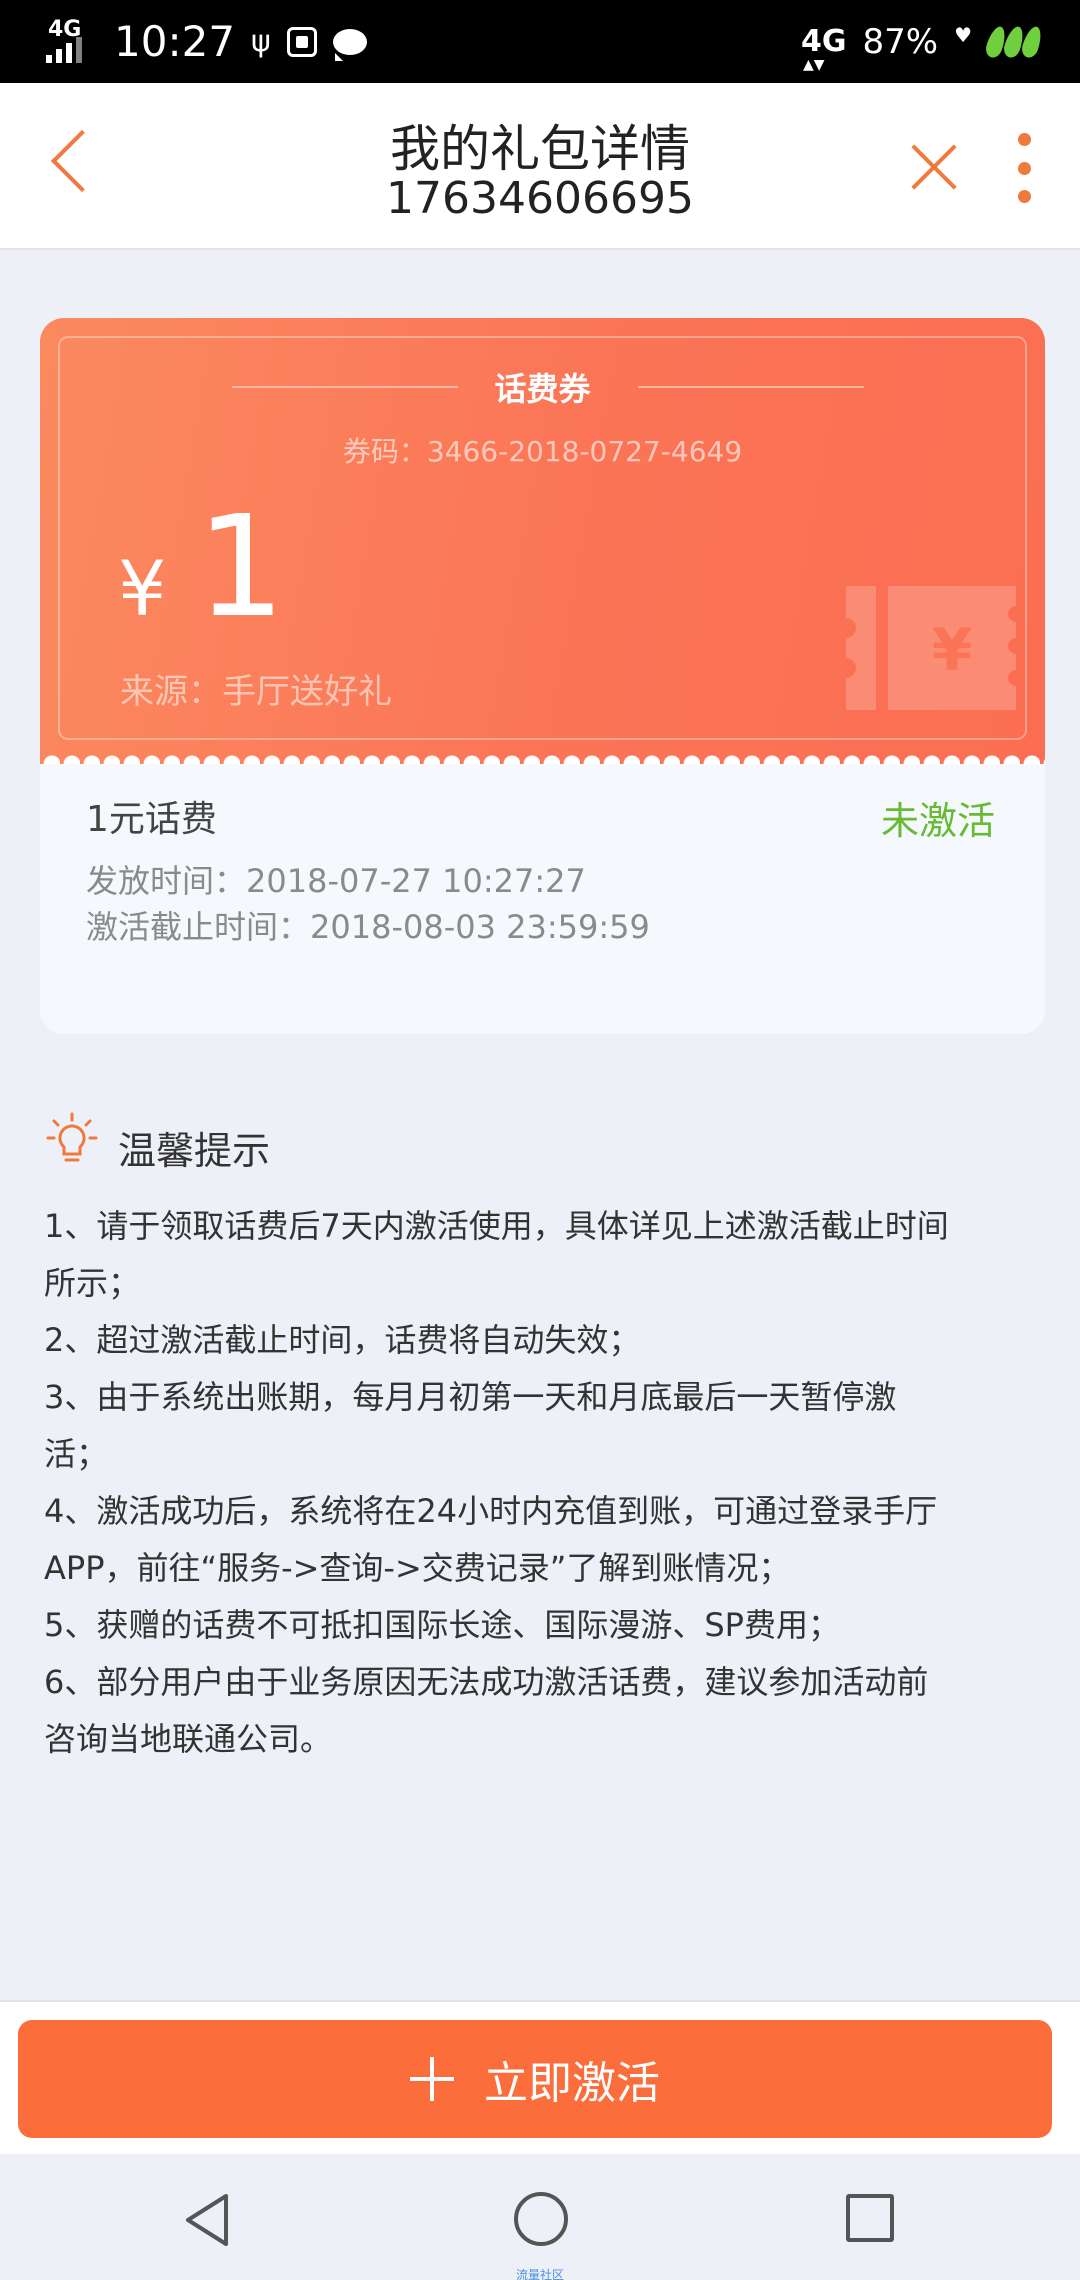 This screenshot has height=2280, width=1080. What do you see at coordinates (256, 692) in the screenshot?
I see `coupon-source: 来源：手厅送好礼` at bounding box center [256, 692].